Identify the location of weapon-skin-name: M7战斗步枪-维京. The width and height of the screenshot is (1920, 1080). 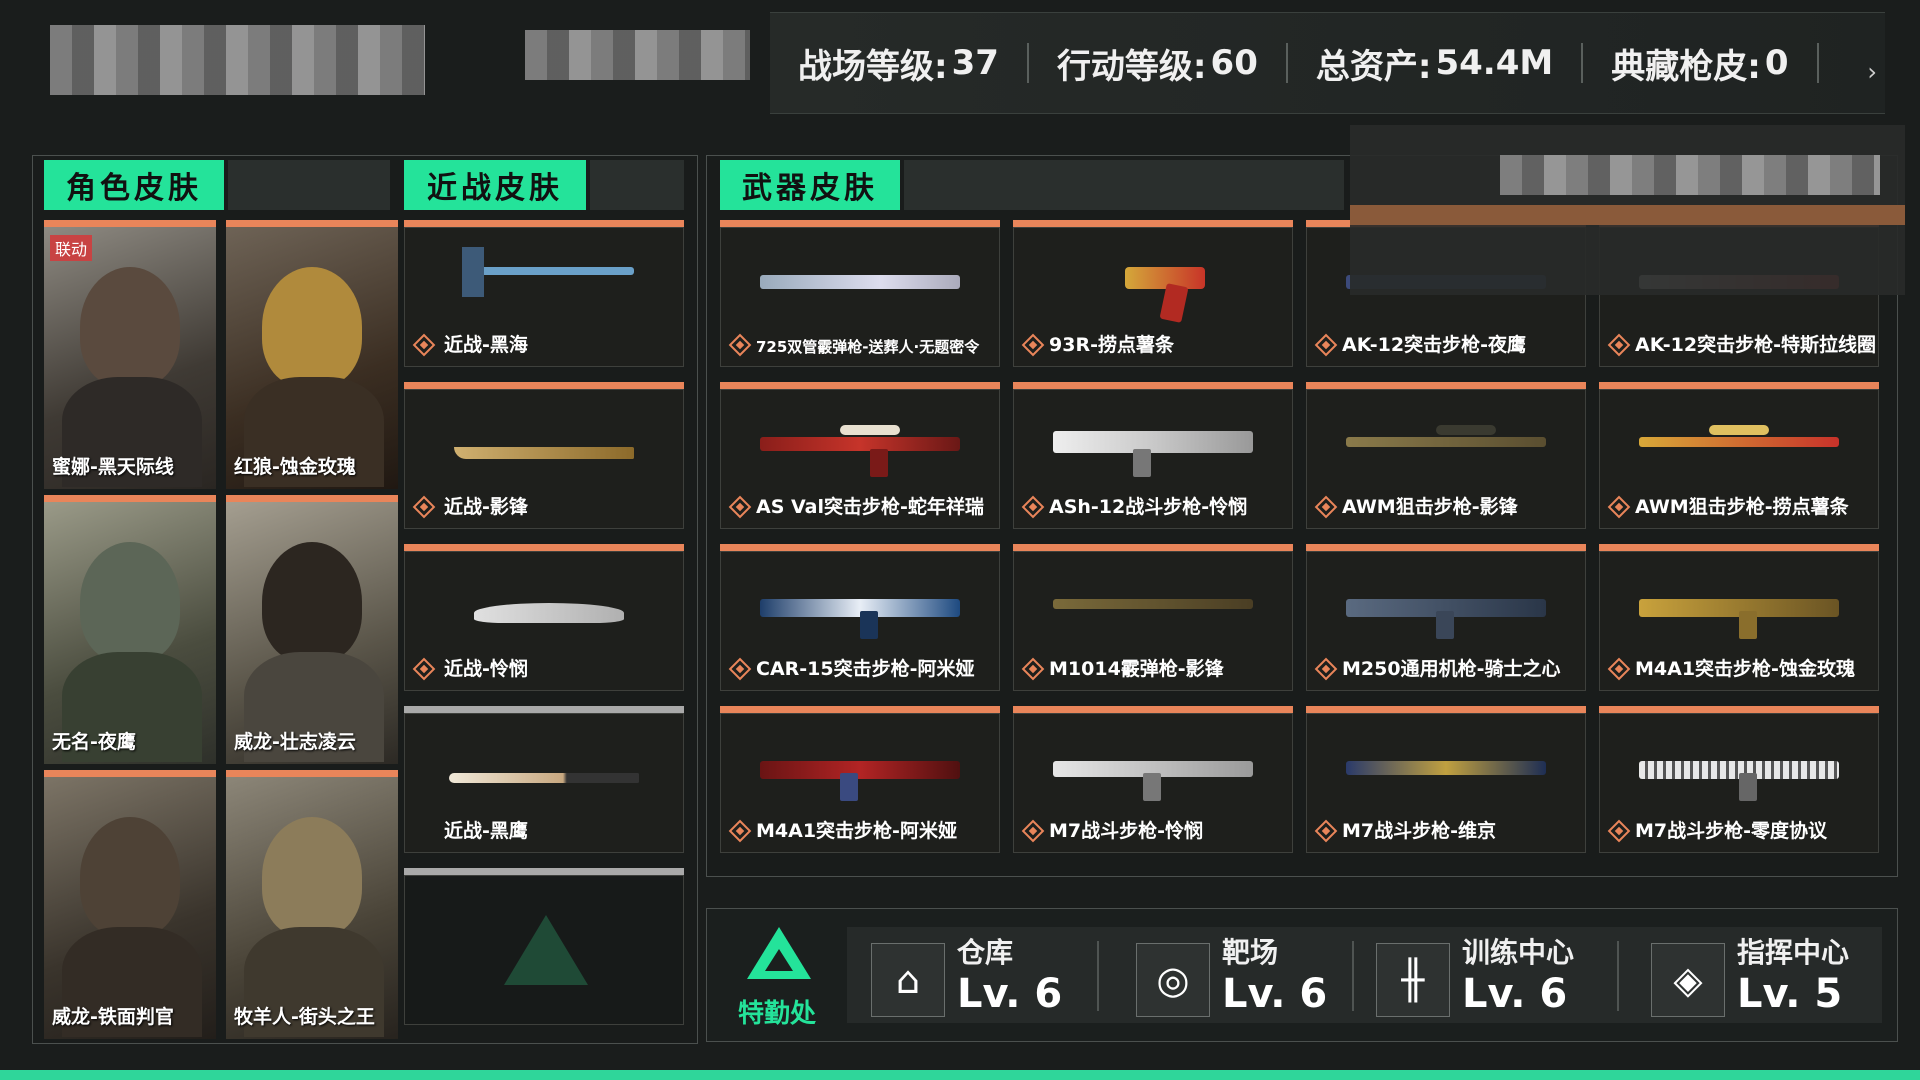
(1419, 831).